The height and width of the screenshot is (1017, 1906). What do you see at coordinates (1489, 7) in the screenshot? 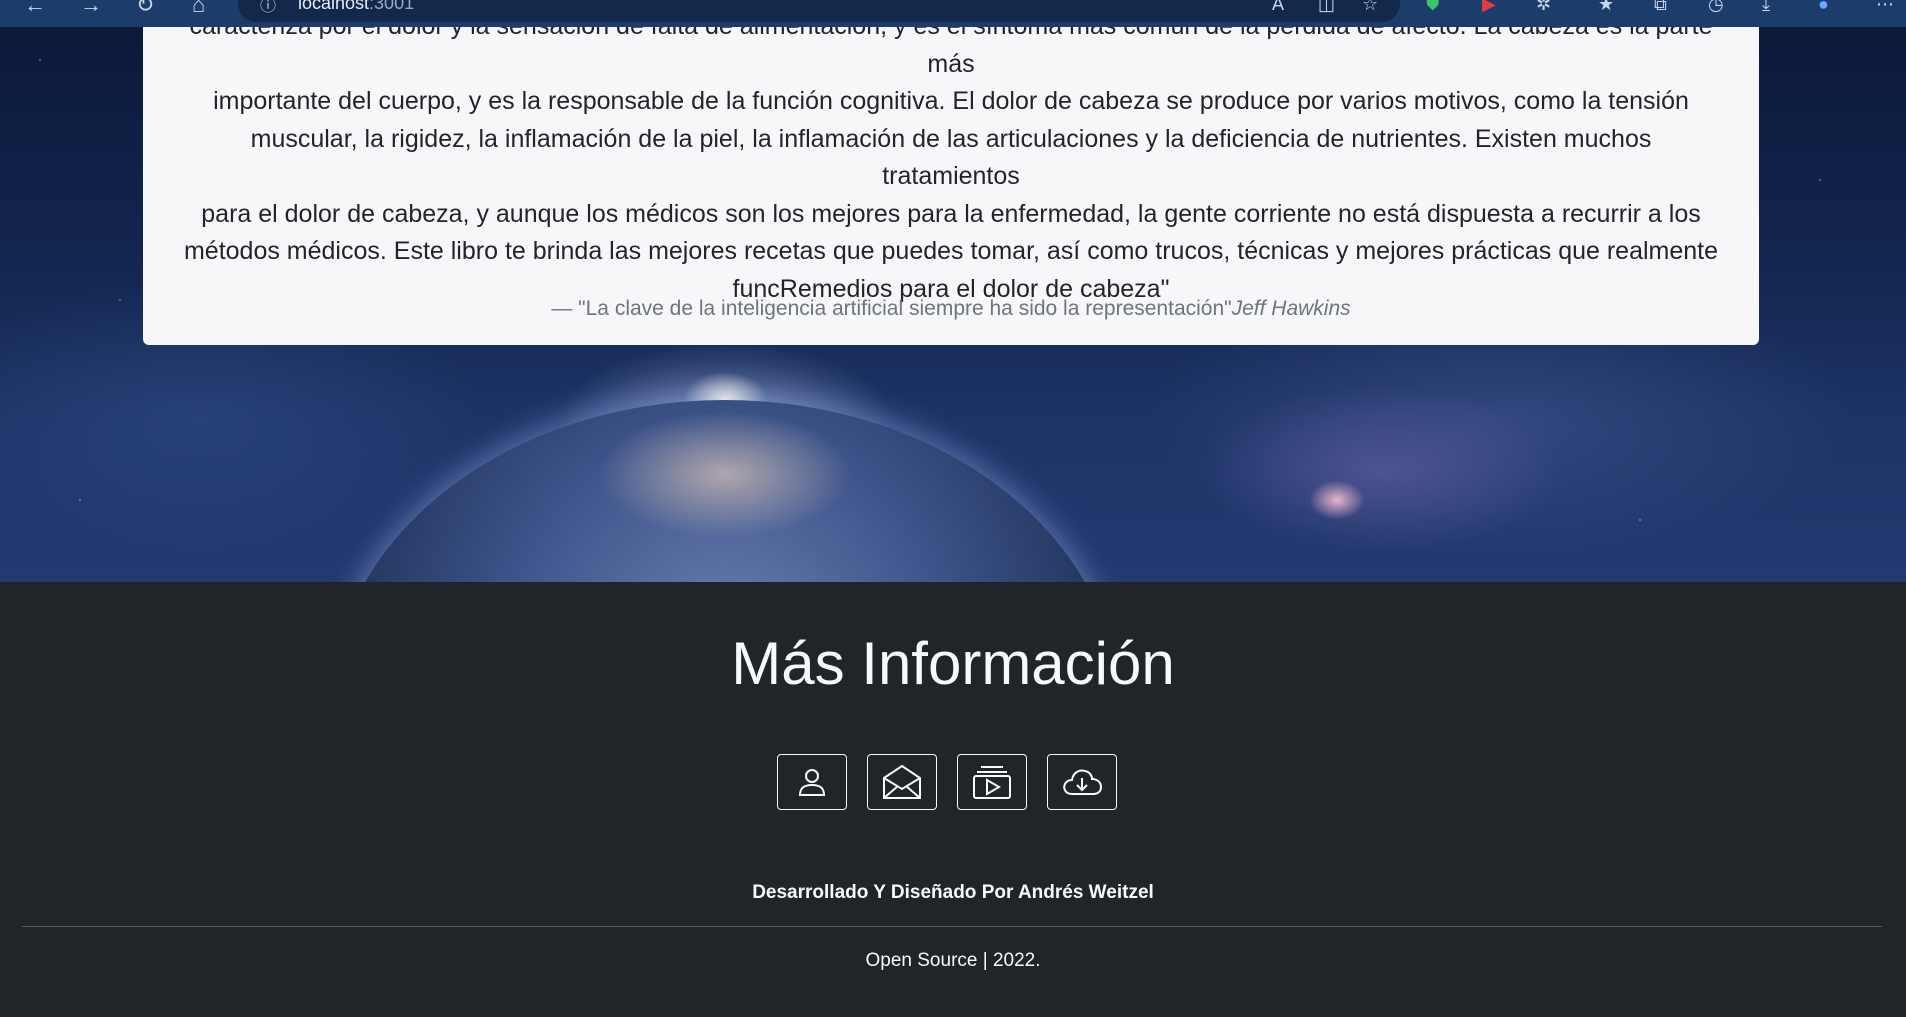
I see `video-extension-icon: ▶` at bounding box center [1489, 7].